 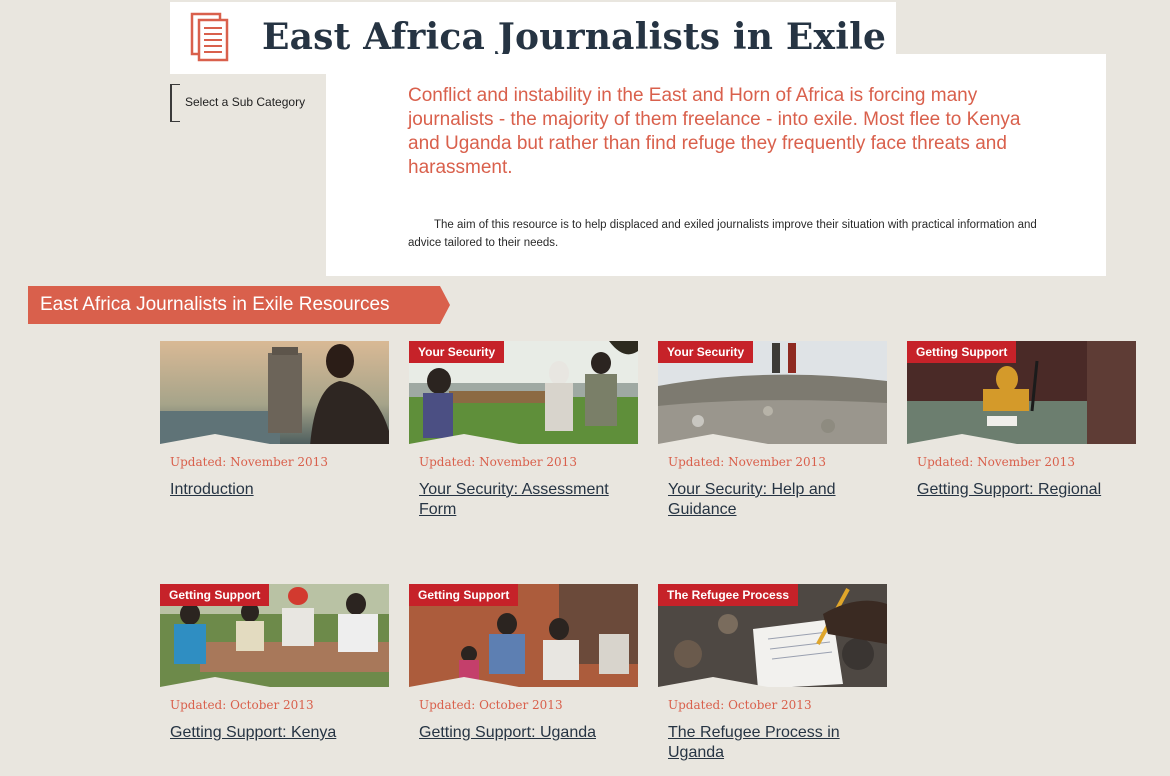 What do you see at coordinates (775, 500) in the screenshot?
I see `card-title-link: Your Security: Help and Guidance` at bounding box center [775, 500].